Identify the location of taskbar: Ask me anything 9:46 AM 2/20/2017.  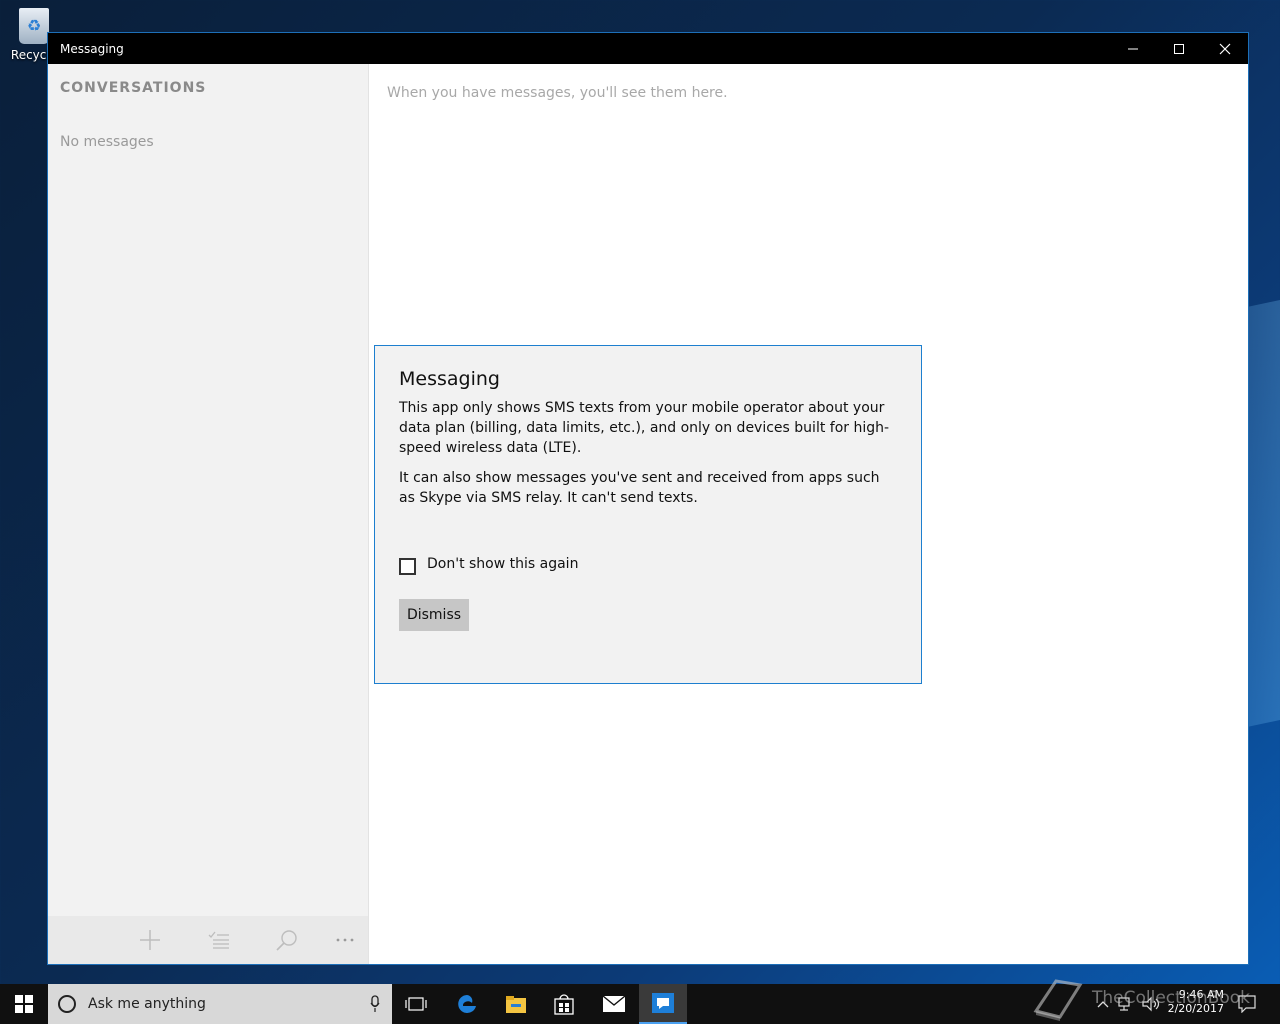
(640, 1004).